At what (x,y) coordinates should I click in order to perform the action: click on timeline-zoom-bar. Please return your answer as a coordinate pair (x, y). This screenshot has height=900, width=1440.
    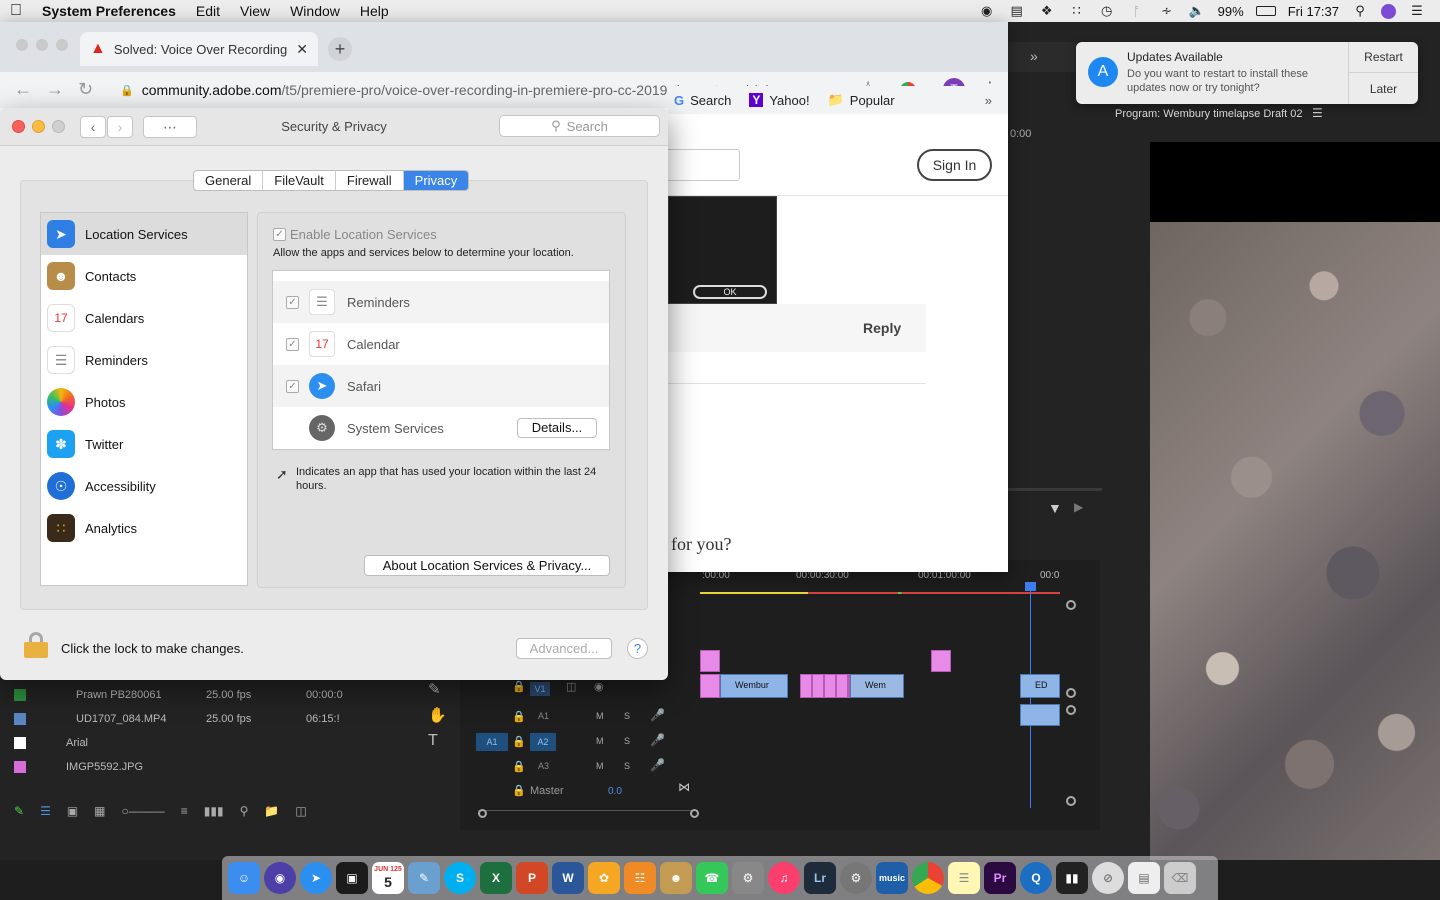
    Looking at the image, I should click on (588, 814).